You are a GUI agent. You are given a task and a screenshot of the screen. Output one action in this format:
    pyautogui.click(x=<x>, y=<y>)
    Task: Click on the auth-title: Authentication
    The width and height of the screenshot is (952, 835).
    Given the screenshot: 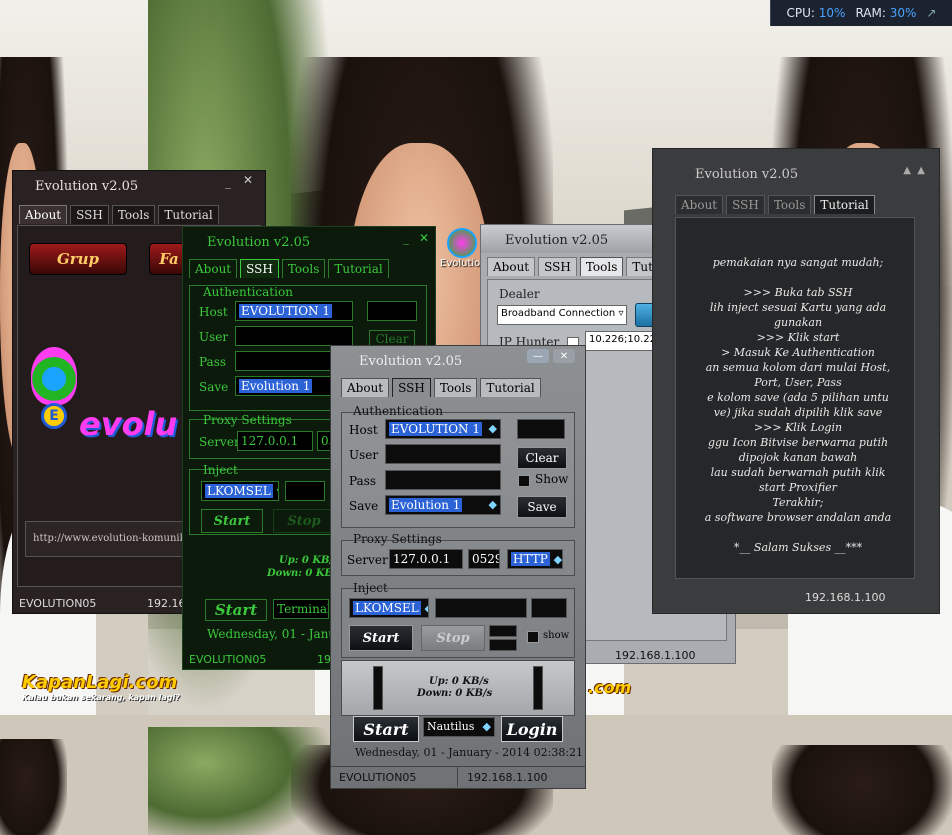 What is the action you would take?
    pyautogui.click(x=248, y=292)
    